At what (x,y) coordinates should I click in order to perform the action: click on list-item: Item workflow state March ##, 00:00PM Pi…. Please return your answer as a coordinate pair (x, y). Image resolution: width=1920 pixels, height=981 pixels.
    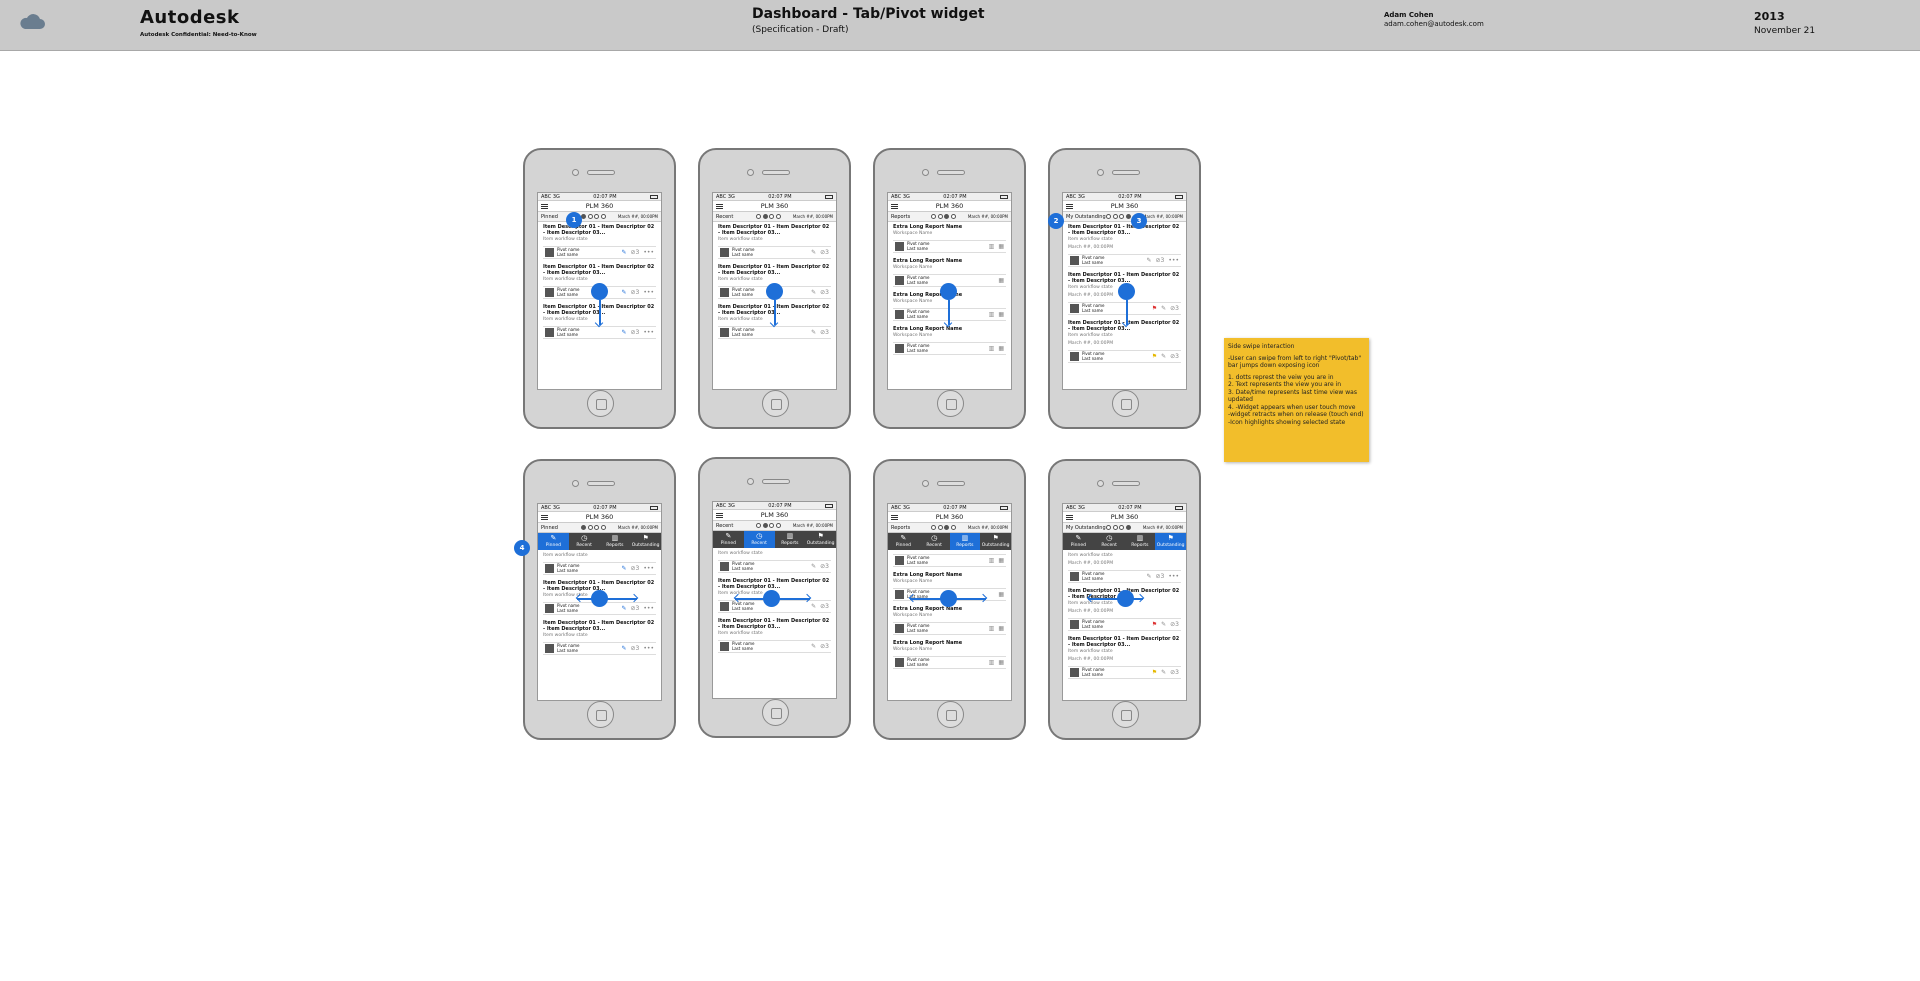
    Looking at the image, I should click on (1124, 566).